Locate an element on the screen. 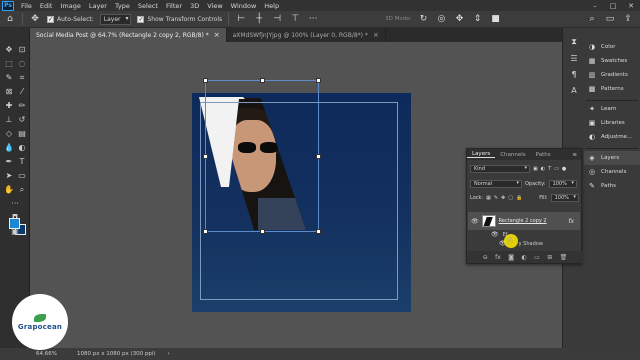 Image resolution: width=640 pixels, height=360 pixels. filter-pixel-icon: ▣ is located at coordinates (535, 169).